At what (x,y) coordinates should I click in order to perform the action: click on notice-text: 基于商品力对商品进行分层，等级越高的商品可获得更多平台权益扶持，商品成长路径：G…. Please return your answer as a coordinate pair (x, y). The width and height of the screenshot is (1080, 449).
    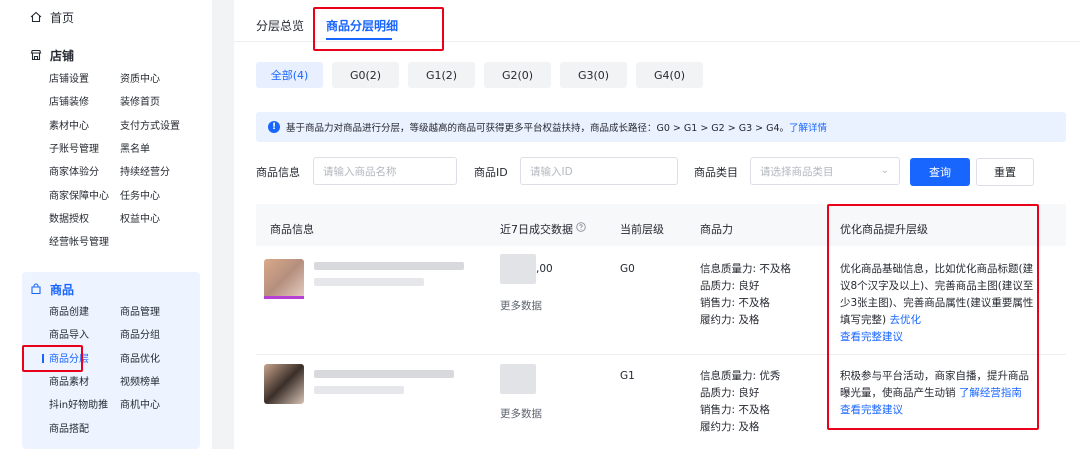
    Looking at the image, I should click on (538, 128).